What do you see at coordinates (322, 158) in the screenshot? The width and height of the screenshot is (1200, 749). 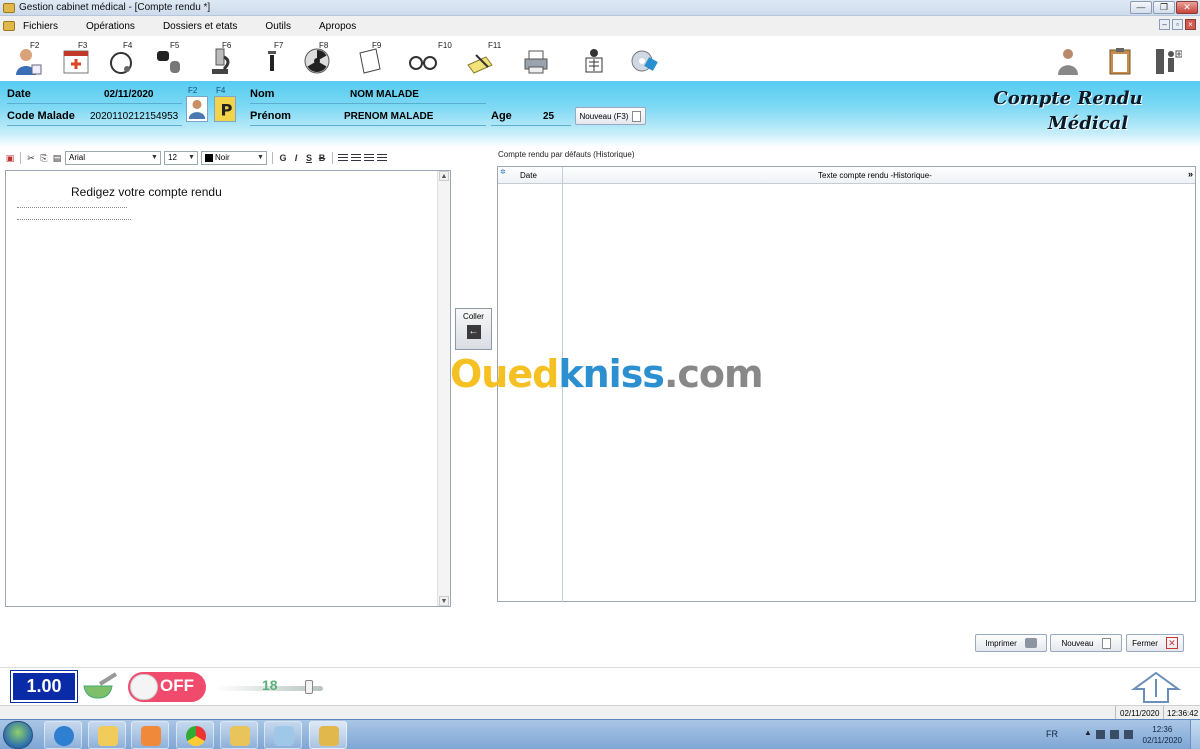 I see `strikethrough-button: B` at bounding box center [322, 158].